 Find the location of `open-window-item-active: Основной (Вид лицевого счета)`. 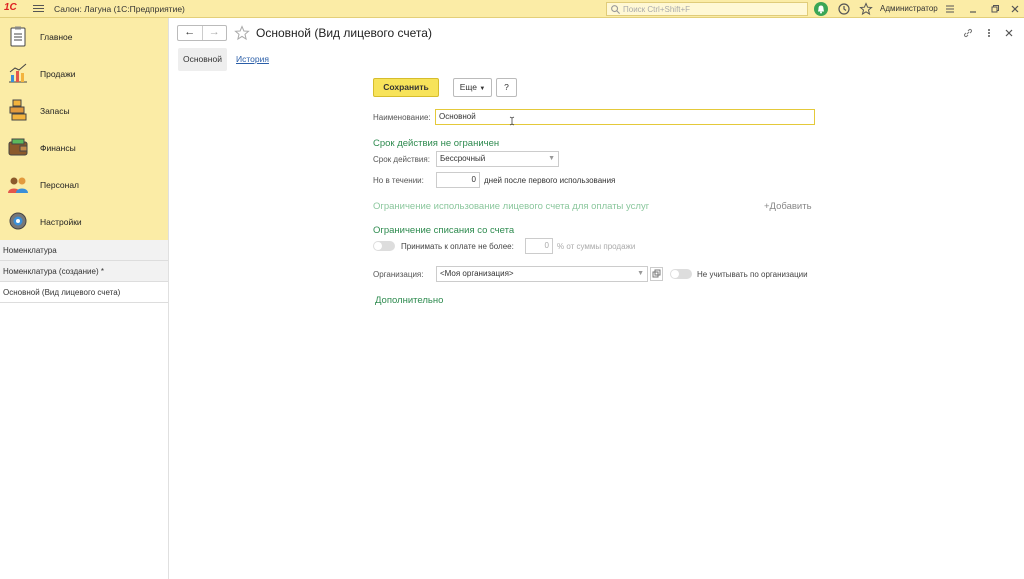

open-window-item-active: Основной (Вид лицевого счета) is located at coordinates (84, 292).